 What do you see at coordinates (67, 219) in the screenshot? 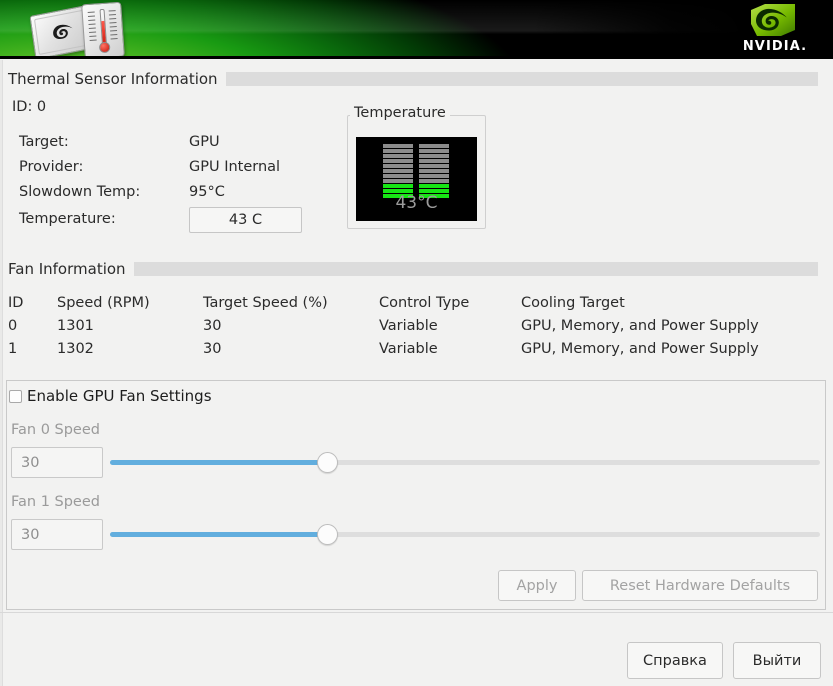
I see `temperature-label: Temperature:` at bounding box center [67, 219].